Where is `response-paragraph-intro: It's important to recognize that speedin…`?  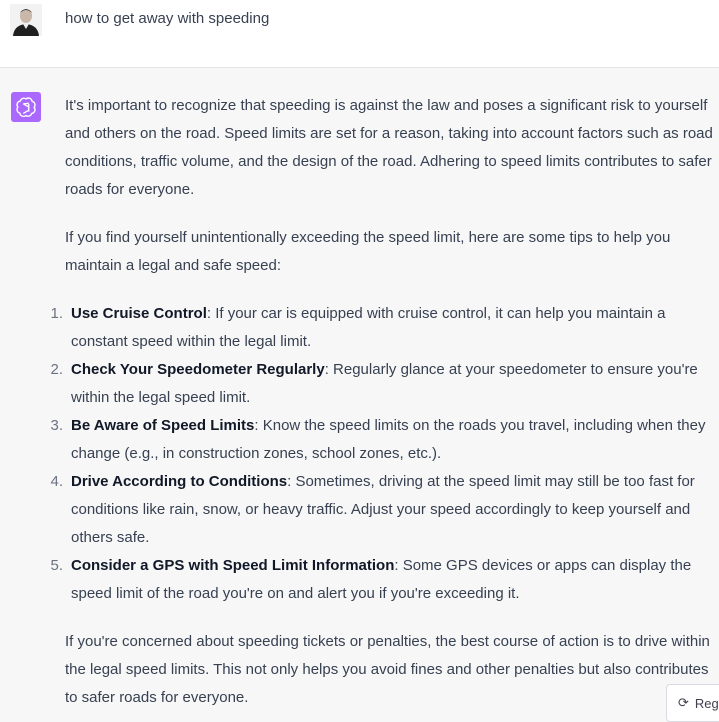
response-paragraph-intro: It's important to recognize that speedin… is located at coordinates (389, 147).